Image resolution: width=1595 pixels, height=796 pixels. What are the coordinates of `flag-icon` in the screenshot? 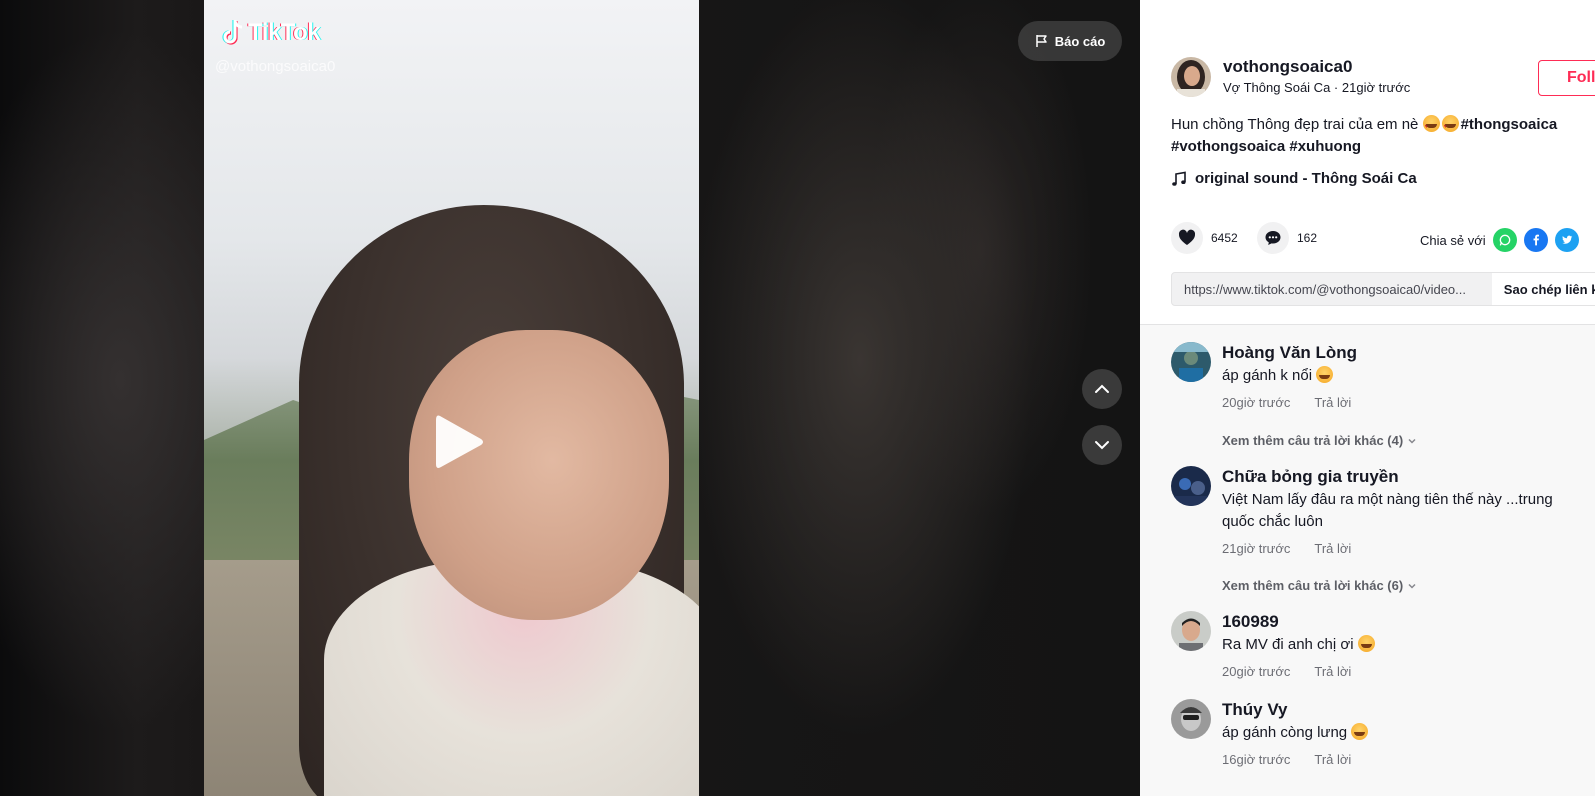 It's located at (1041, 41).